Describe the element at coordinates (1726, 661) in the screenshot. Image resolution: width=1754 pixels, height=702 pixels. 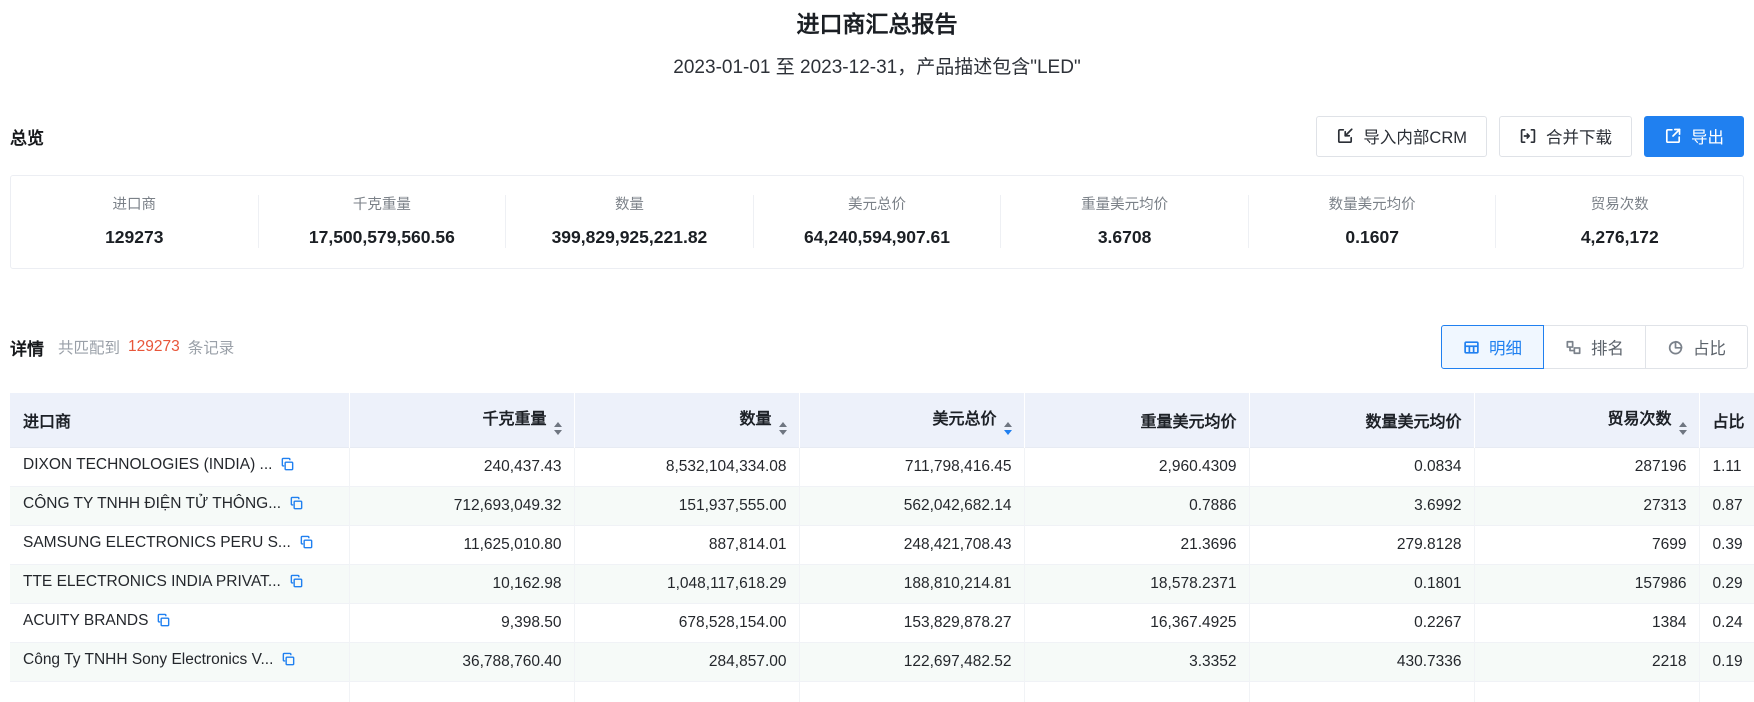
I see `cell-share: 0.19` at that location.